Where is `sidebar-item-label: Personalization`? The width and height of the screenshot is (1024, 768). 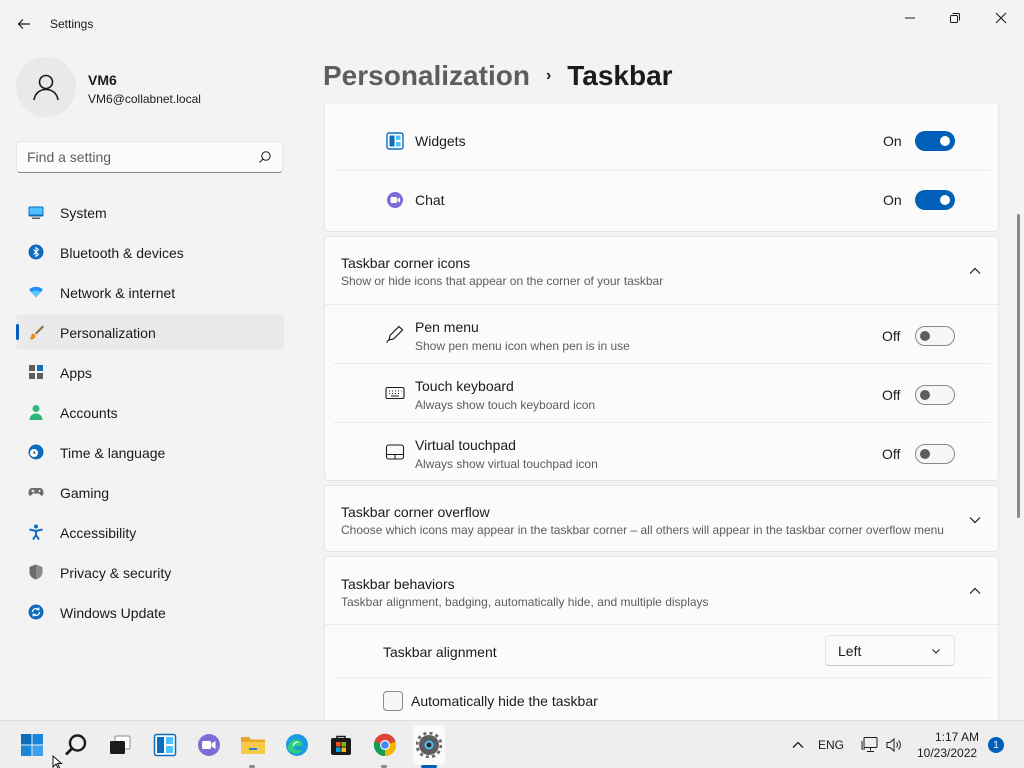
sidebar-item-label: Personalization is located at coordinates (108, 333).